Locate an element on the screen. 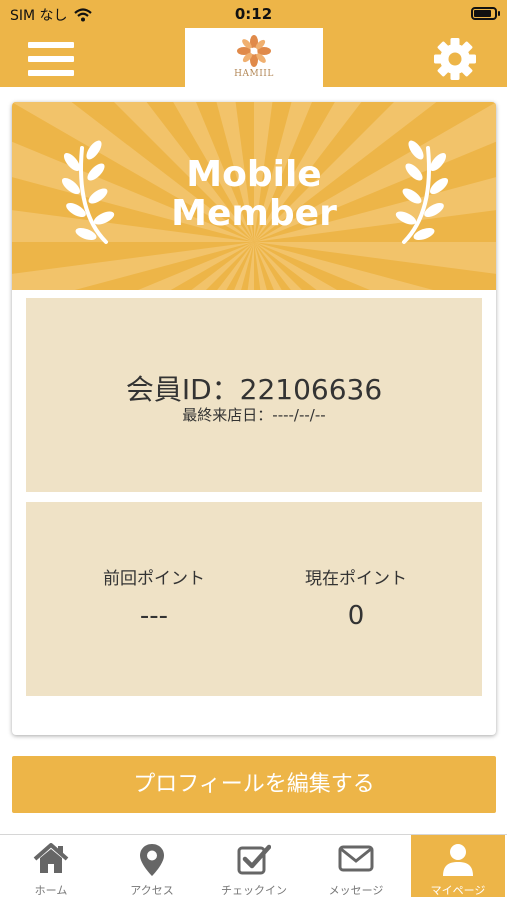  tab-label: ホーム is located at coordinates (51, 890).